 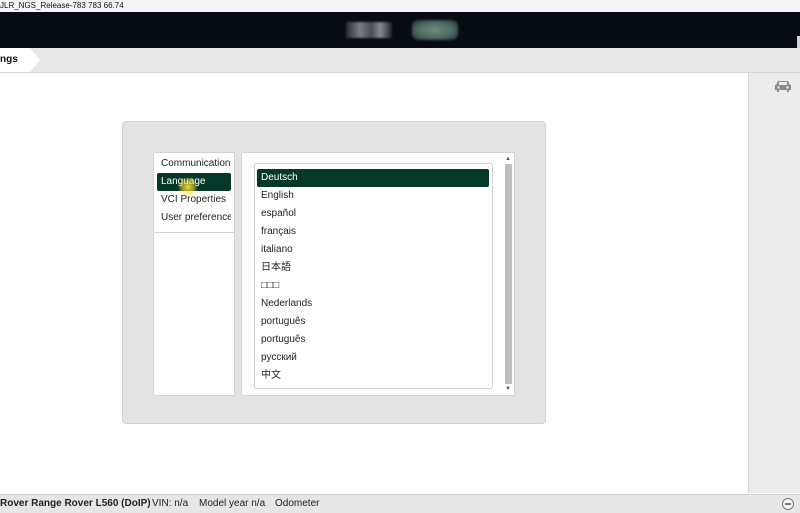 I want to click on nav-item-communication-interface: Communication interface, so click(x=194, y=164).